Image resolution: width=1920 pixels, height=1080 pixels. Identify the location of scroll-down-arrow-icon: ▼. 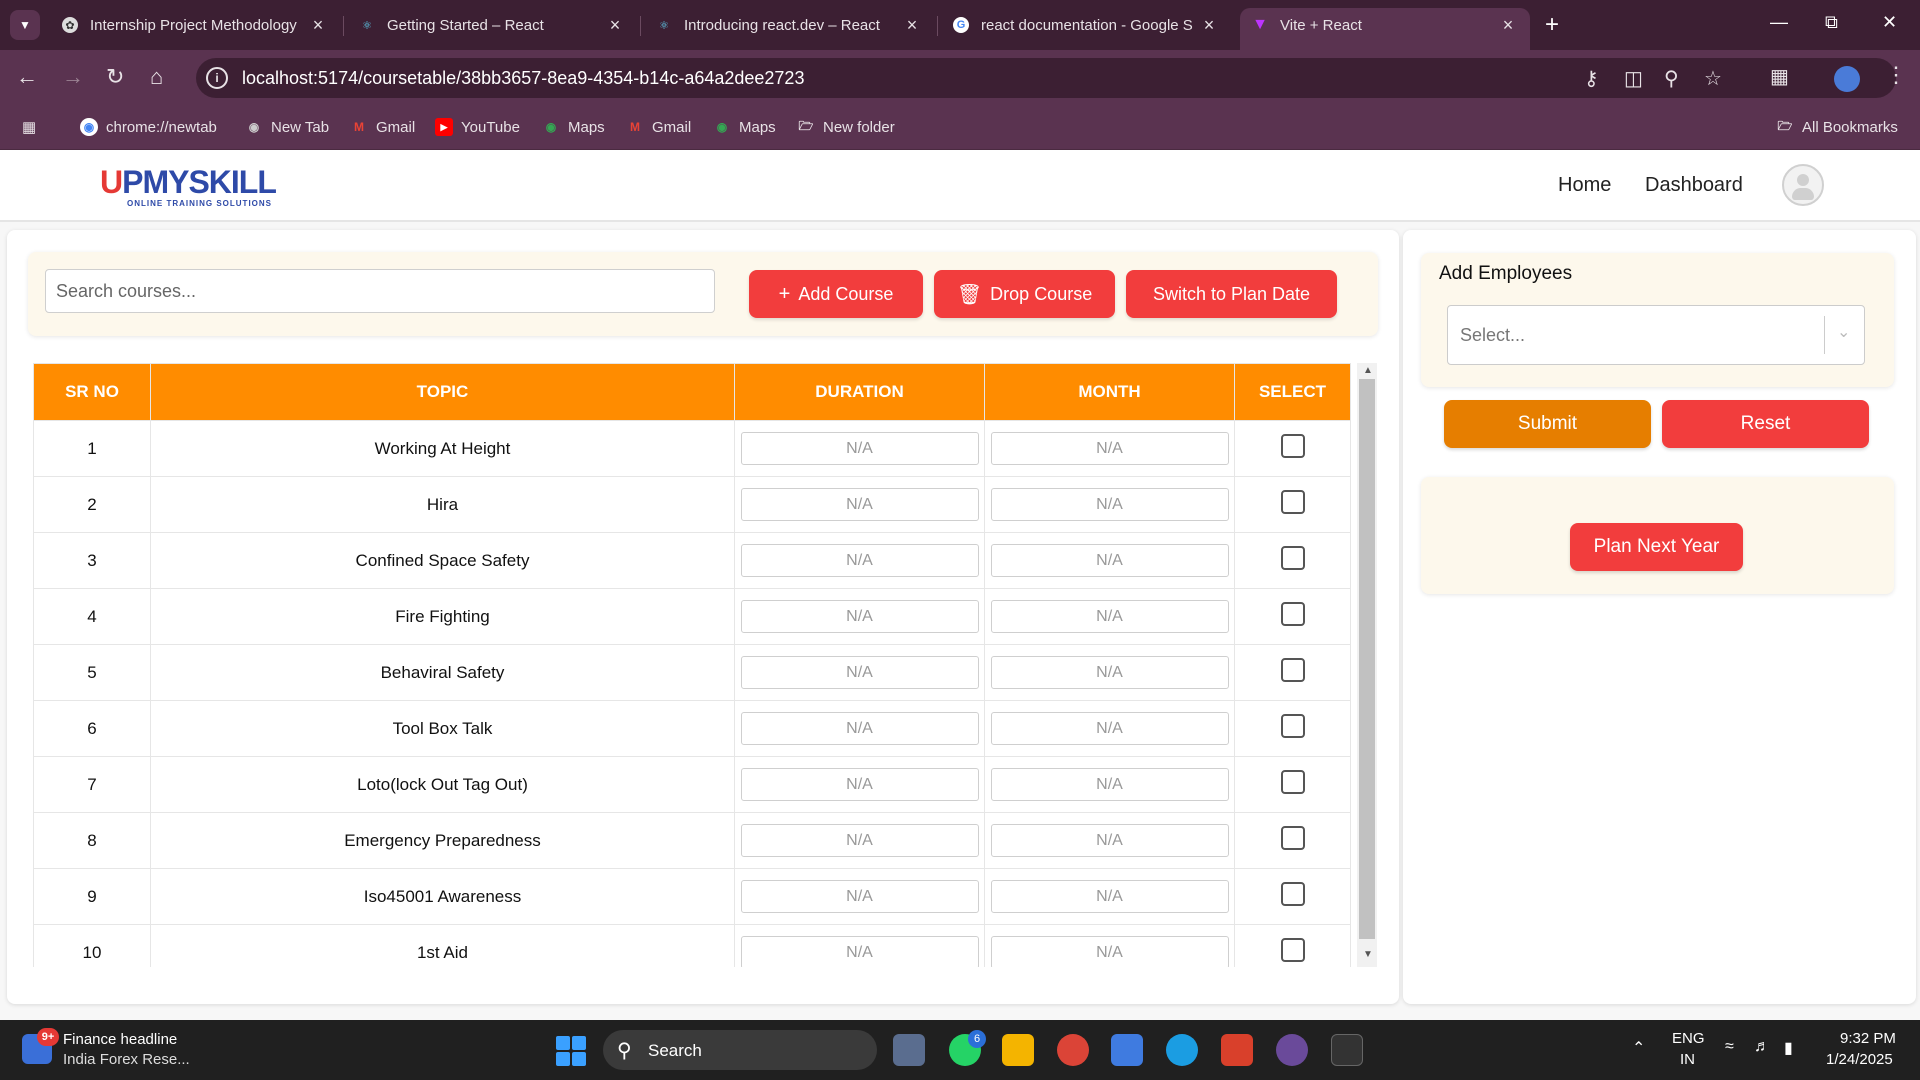
(1368, 954).